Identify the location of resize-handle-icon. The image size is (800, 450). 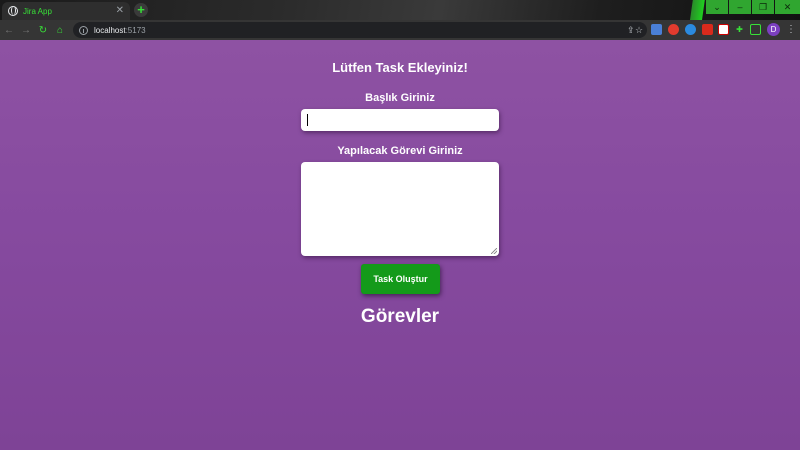
(494, 251).